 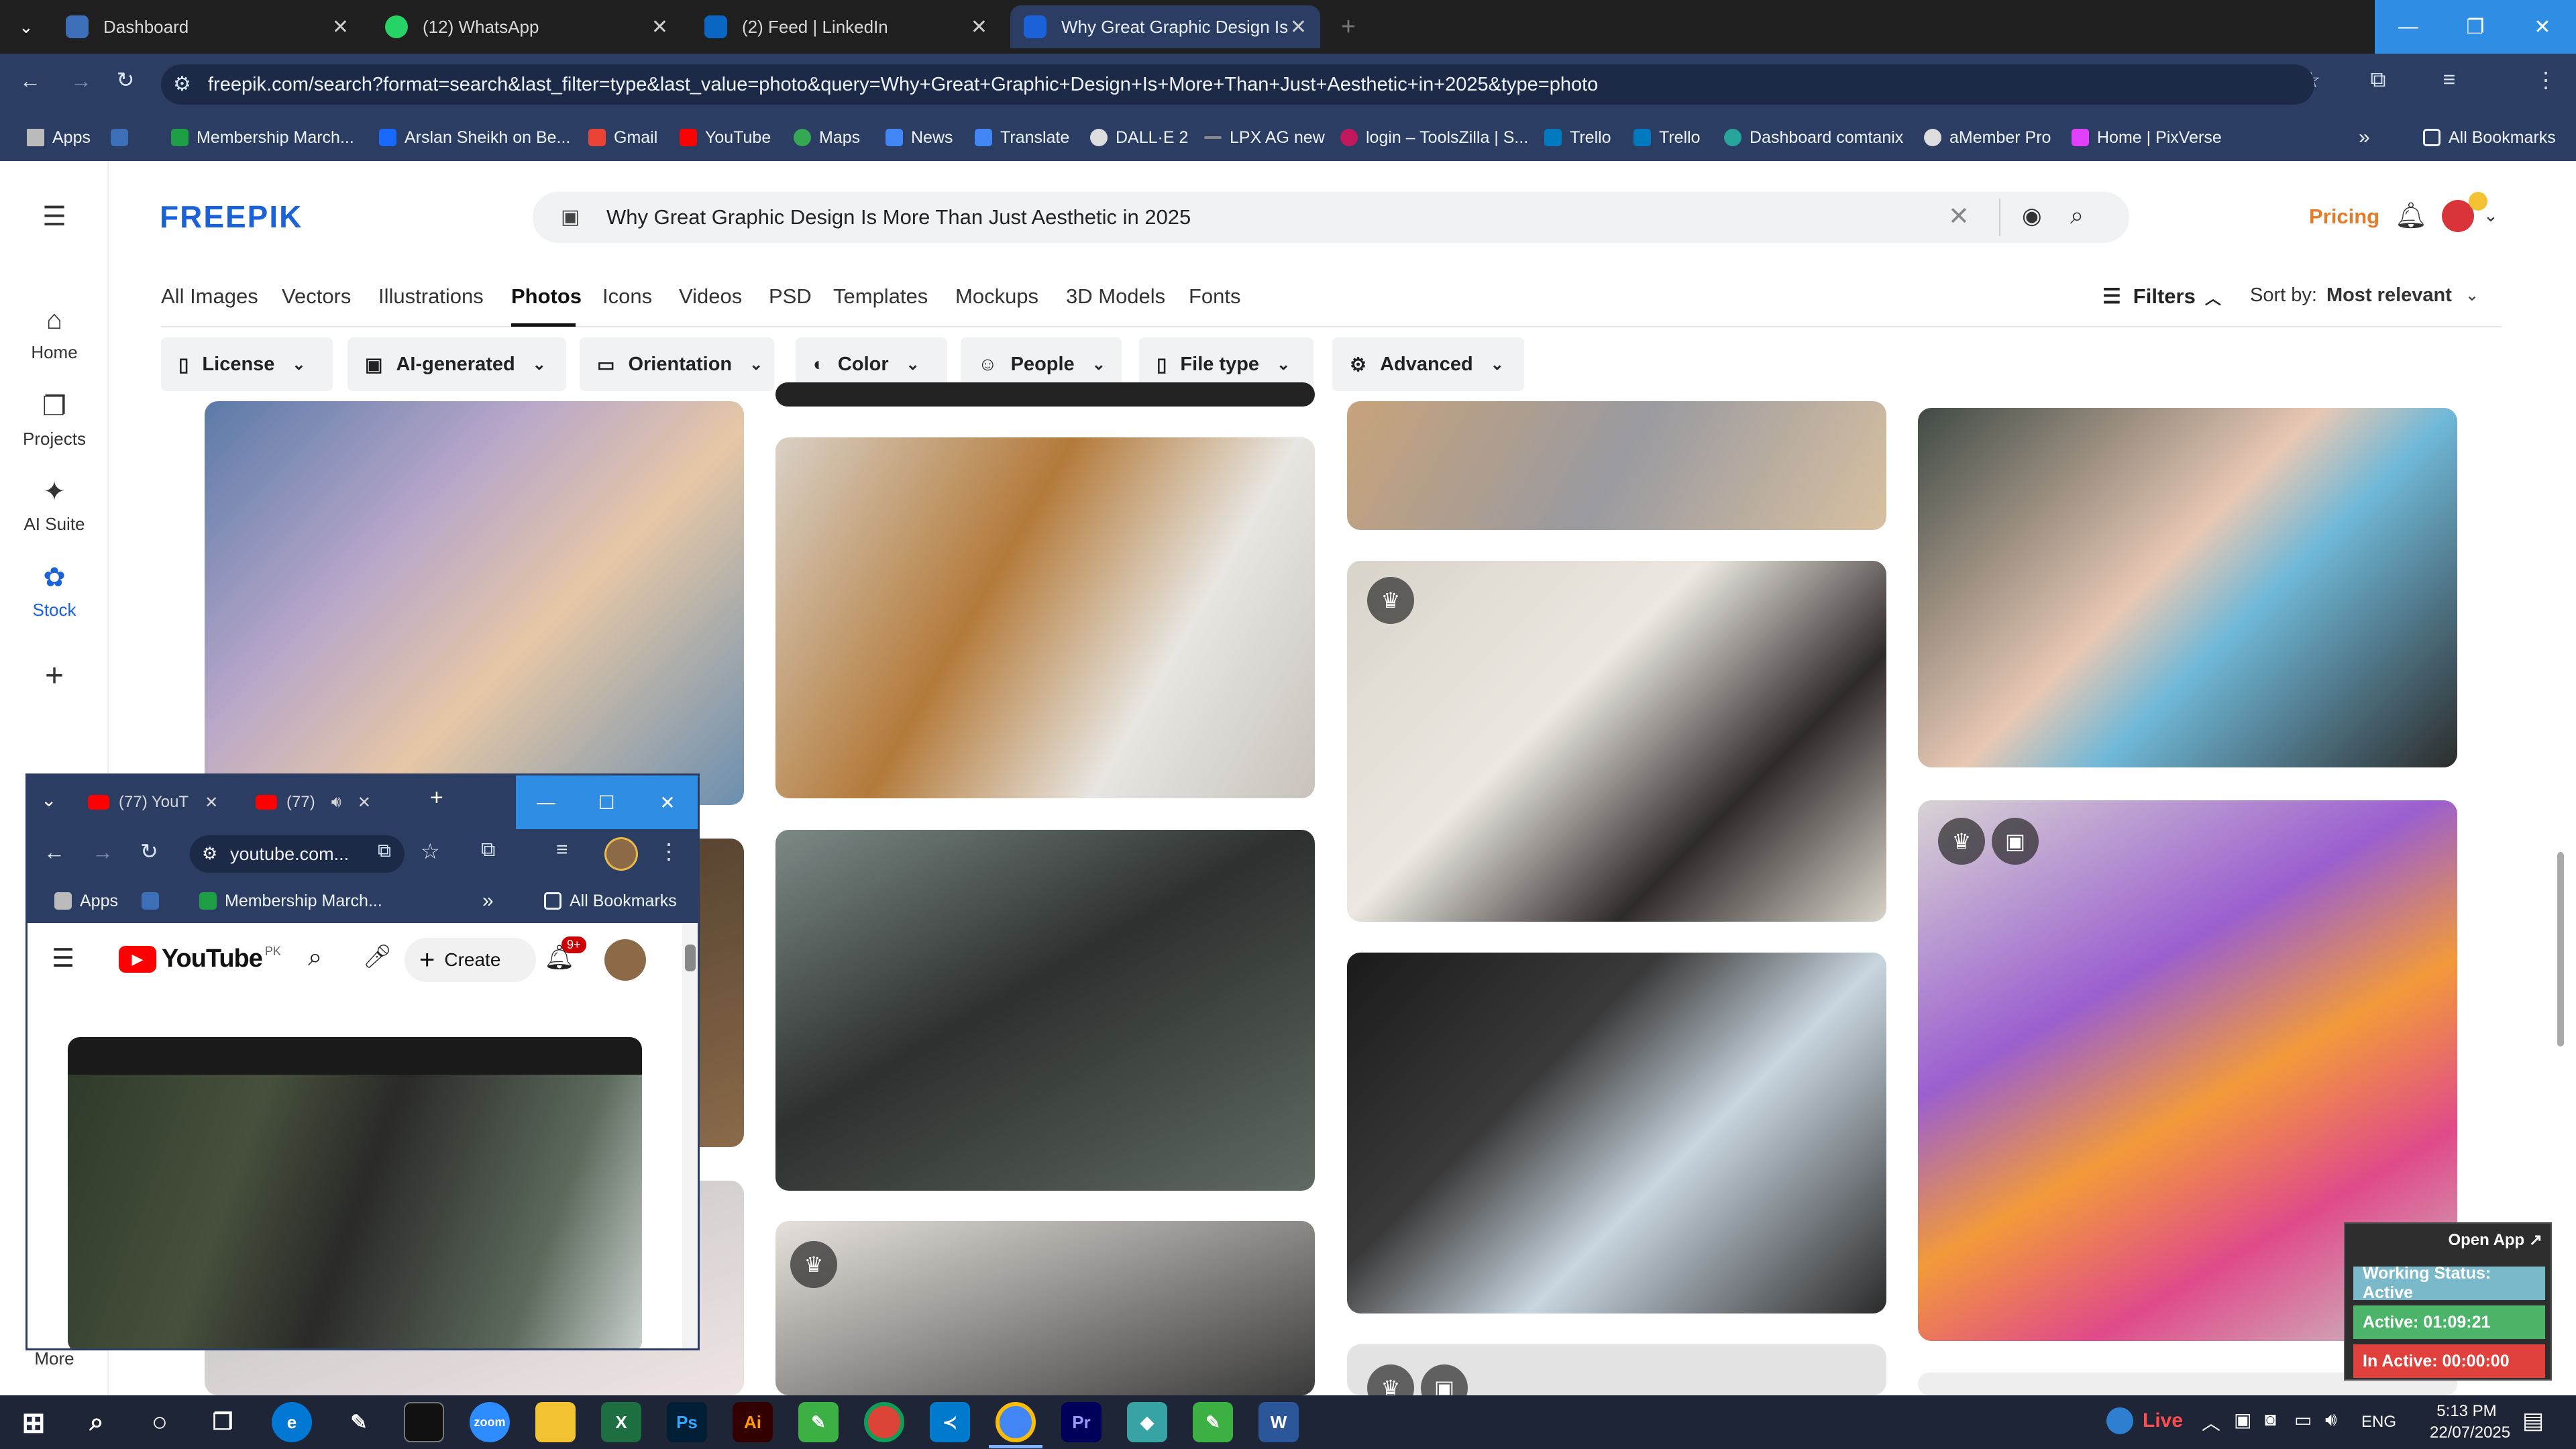 What do you see at coordinates (884, 1422) in the screenshot?
I see `chrome-icon` at bounding box center [884, 1422].